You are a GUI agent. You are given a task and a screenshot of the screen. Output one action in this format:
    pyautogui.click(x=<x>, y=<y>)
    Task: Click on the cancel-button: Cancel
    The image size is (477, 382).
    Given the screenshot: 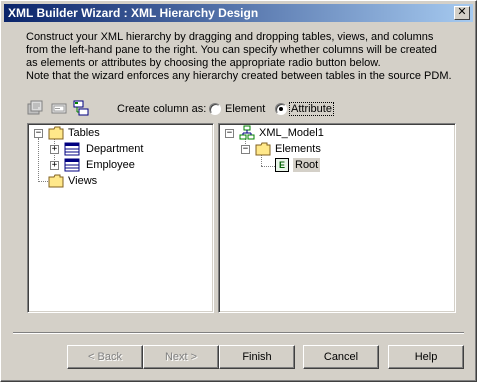 What is the action you would take?
    pyautogui.click(x=341, y=357)
    